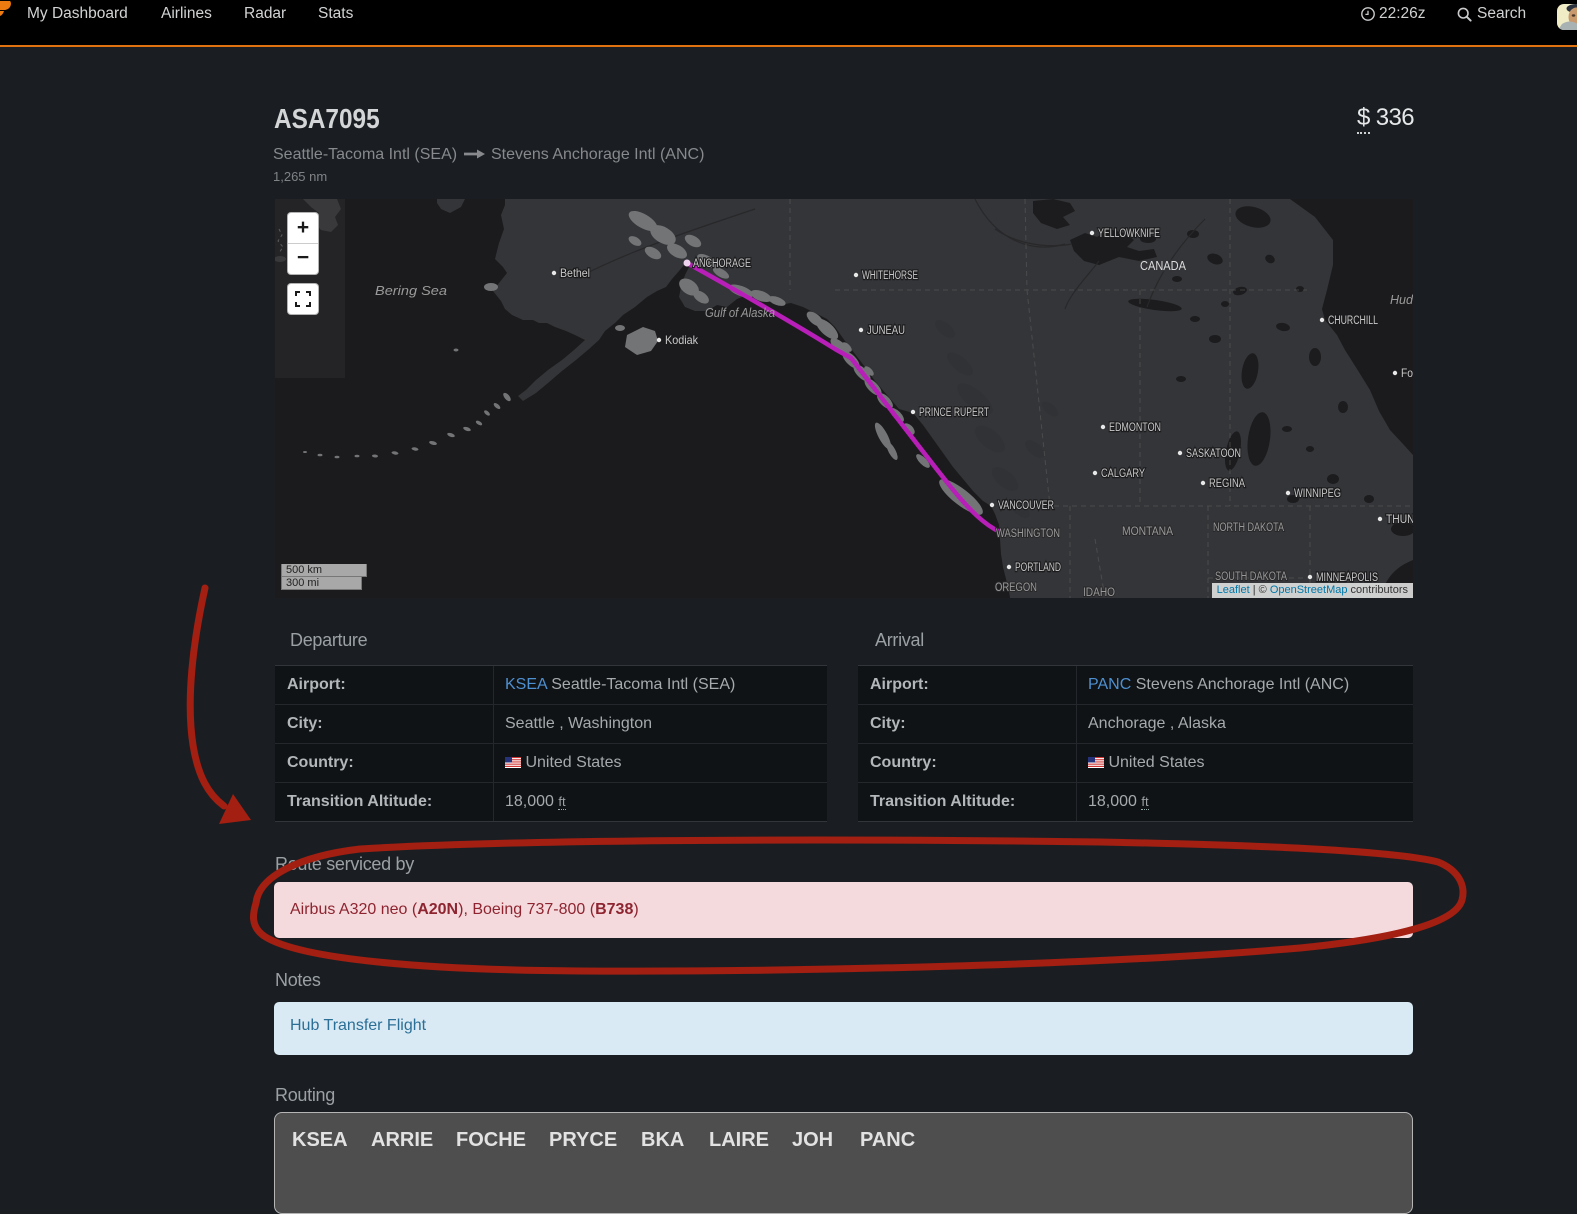 This screenshot has width=1577, height=1214. Describe the element at coordinates (890, 276) in the screenshot. I see `svg-text: WHITEHORSE` at that location.